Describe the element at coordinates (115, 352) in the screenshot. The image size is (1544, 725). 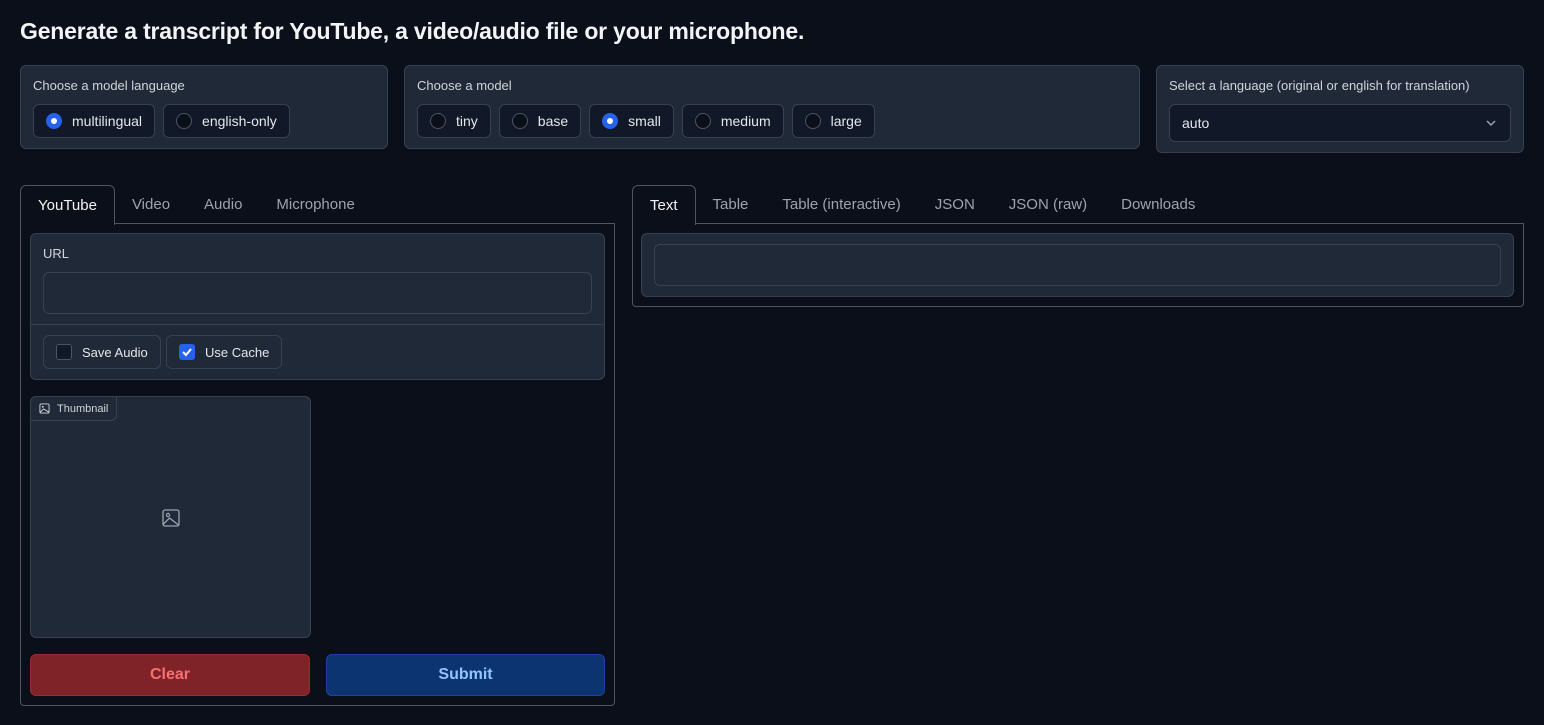
I see `save-audio-label: Save Audio` at that location.